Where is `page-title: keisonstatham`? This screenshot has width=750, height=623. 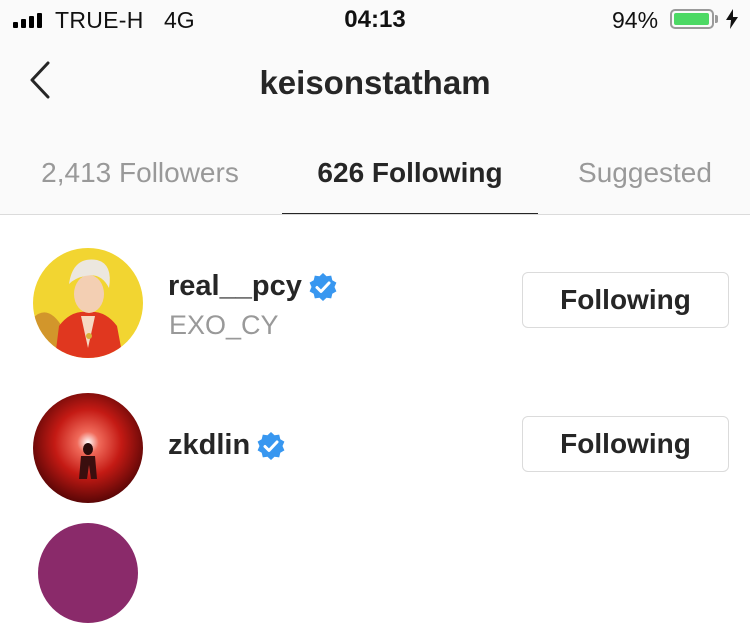
page-title: keisonstatham is located at coordinates (375, 82).